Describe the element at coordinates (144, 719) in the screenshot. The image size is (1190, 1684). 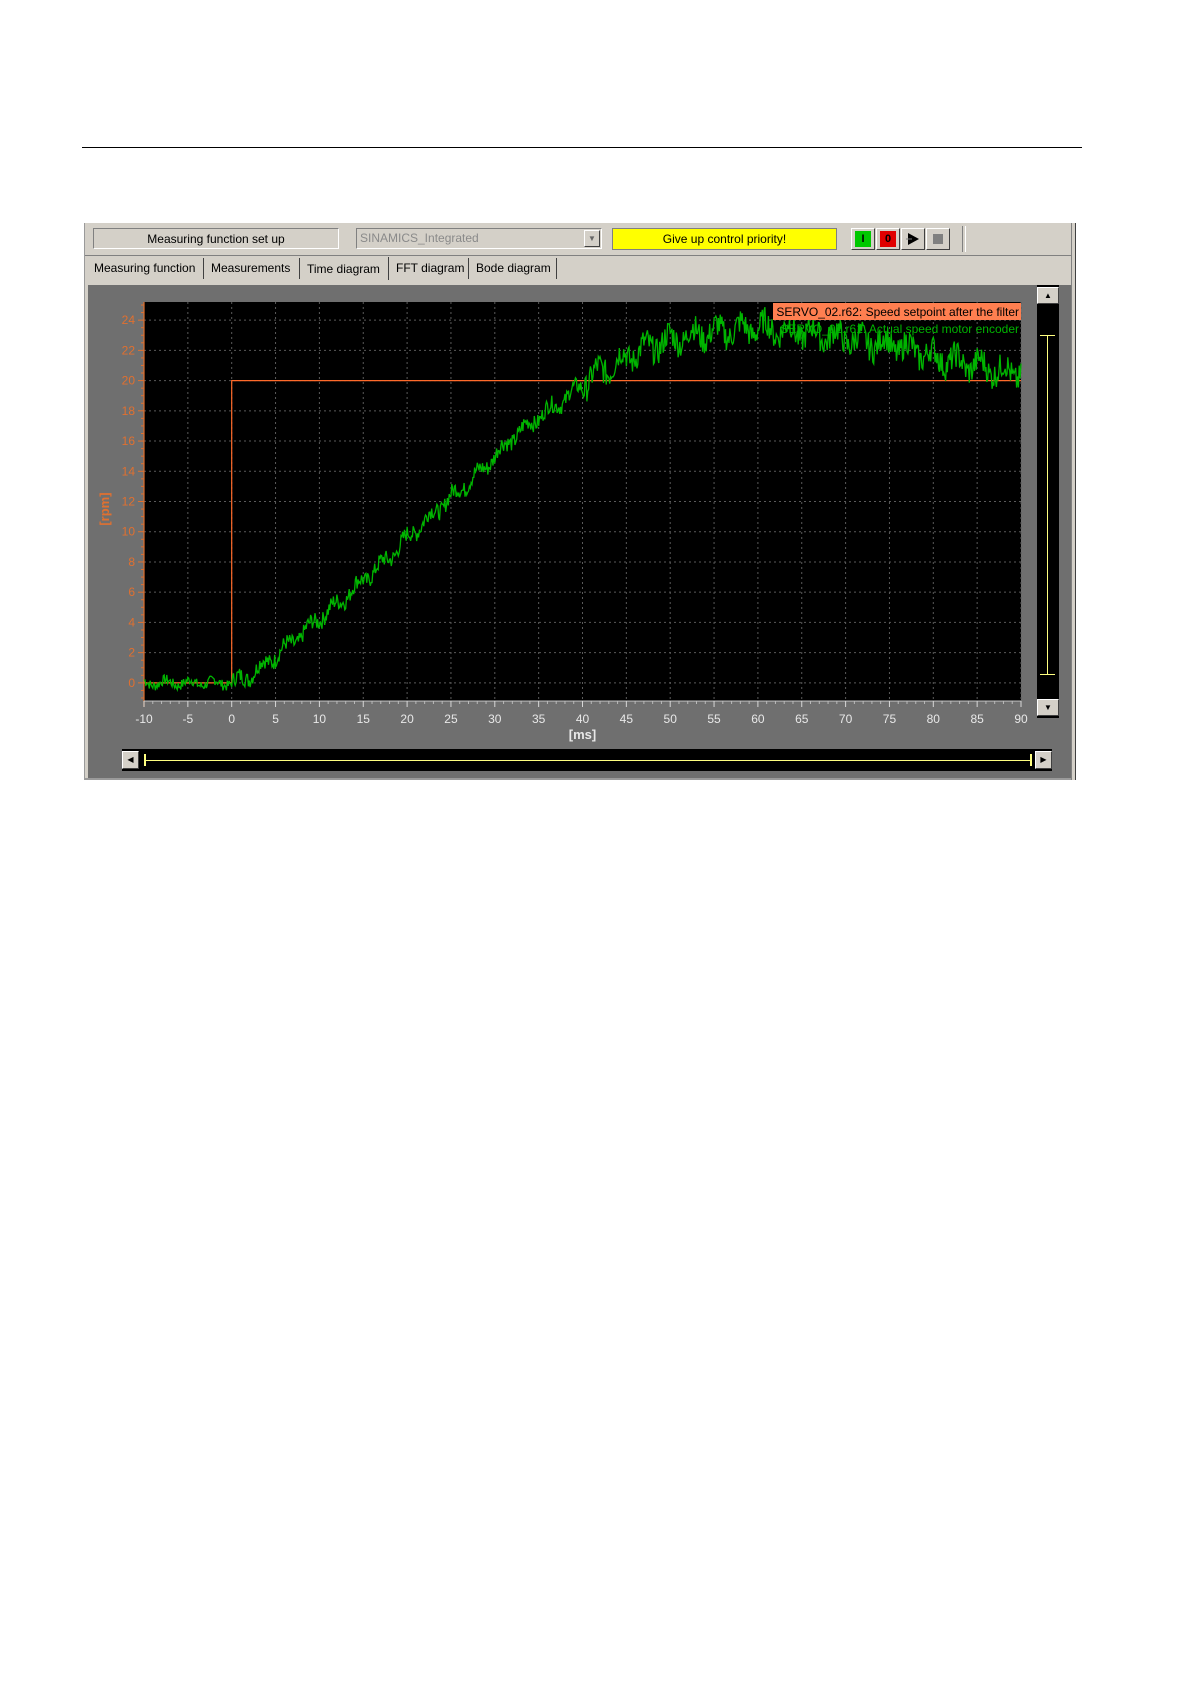
I see `x-tick-label: -10` at that location.